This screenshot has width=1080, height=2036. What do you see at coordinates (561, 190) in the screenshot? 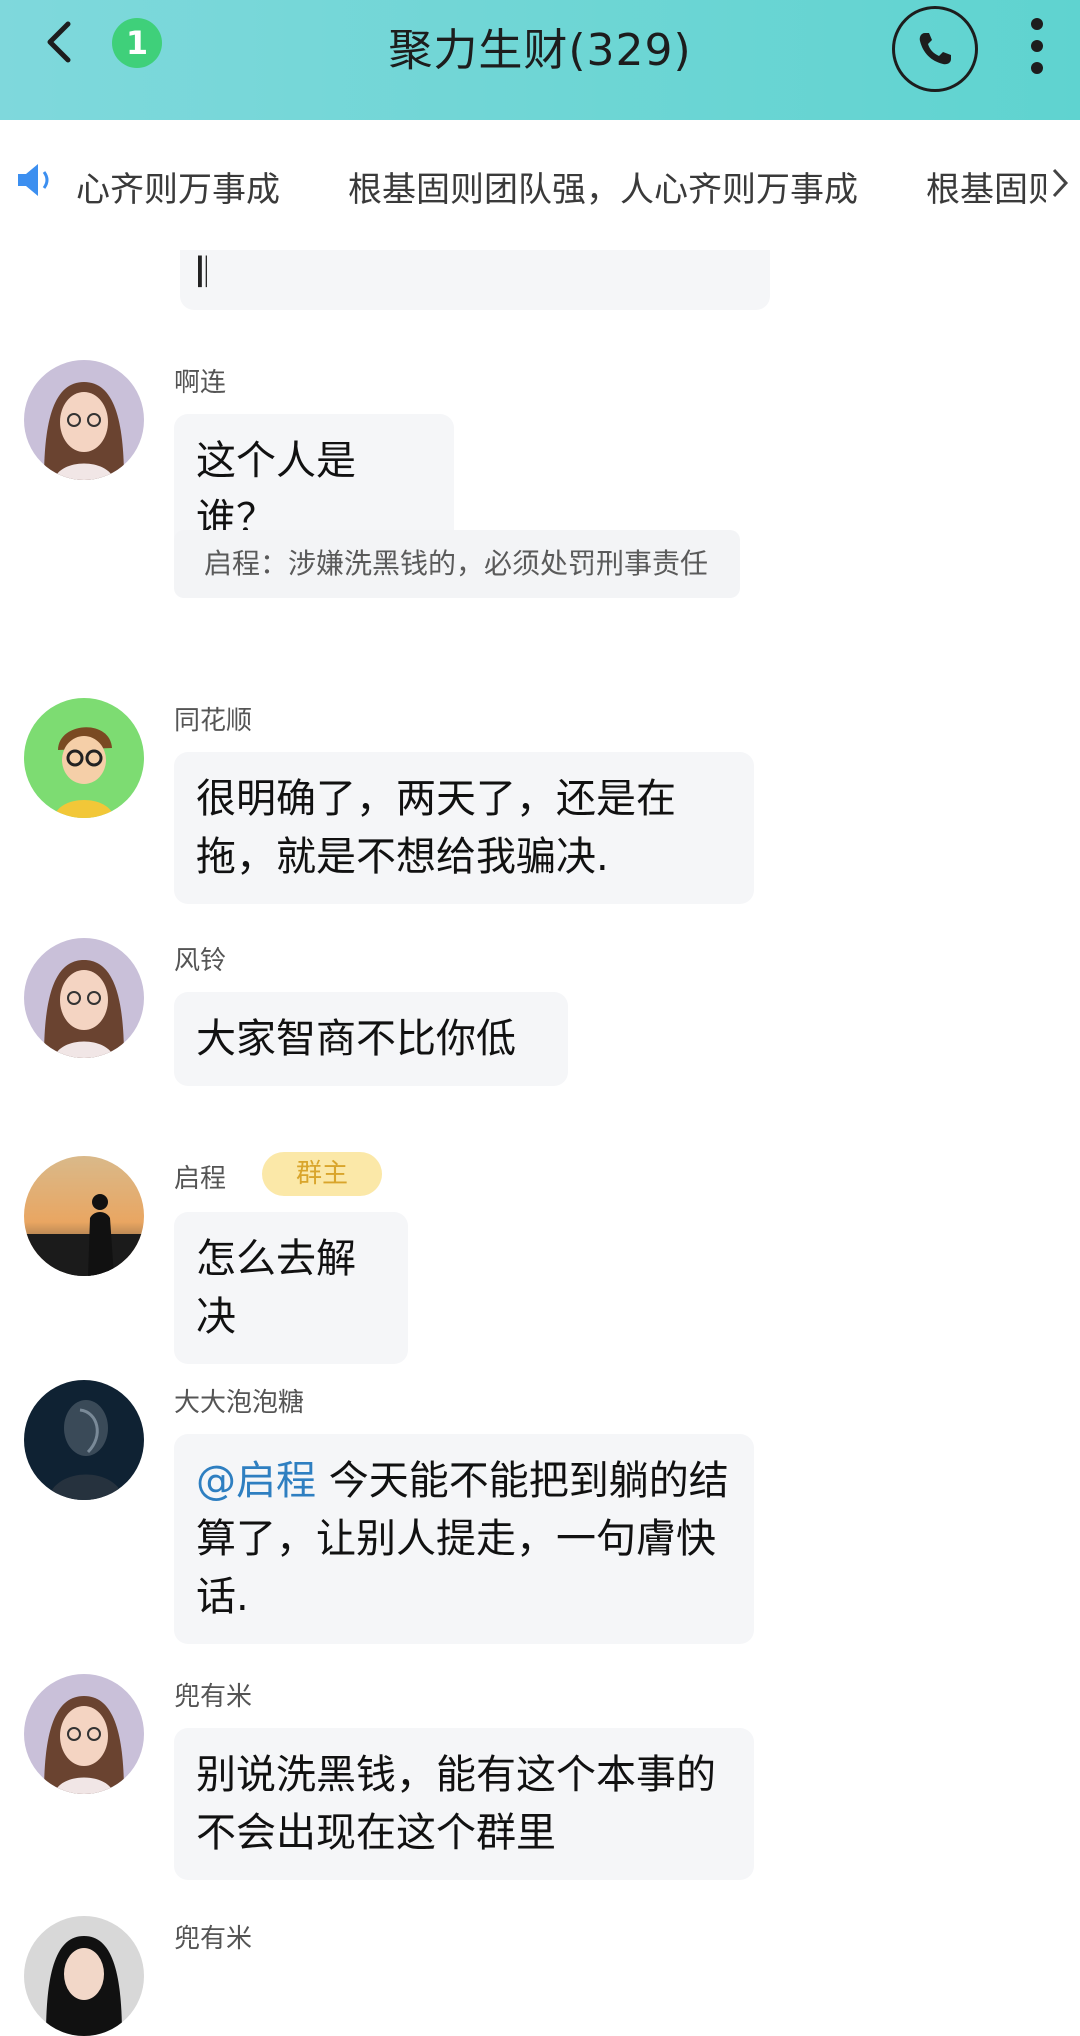
I see `announcement-text: 心齐则万事成 根基固则团队强，人心齐则万事成 根基固则团队强` at bounding box center [561, 190].